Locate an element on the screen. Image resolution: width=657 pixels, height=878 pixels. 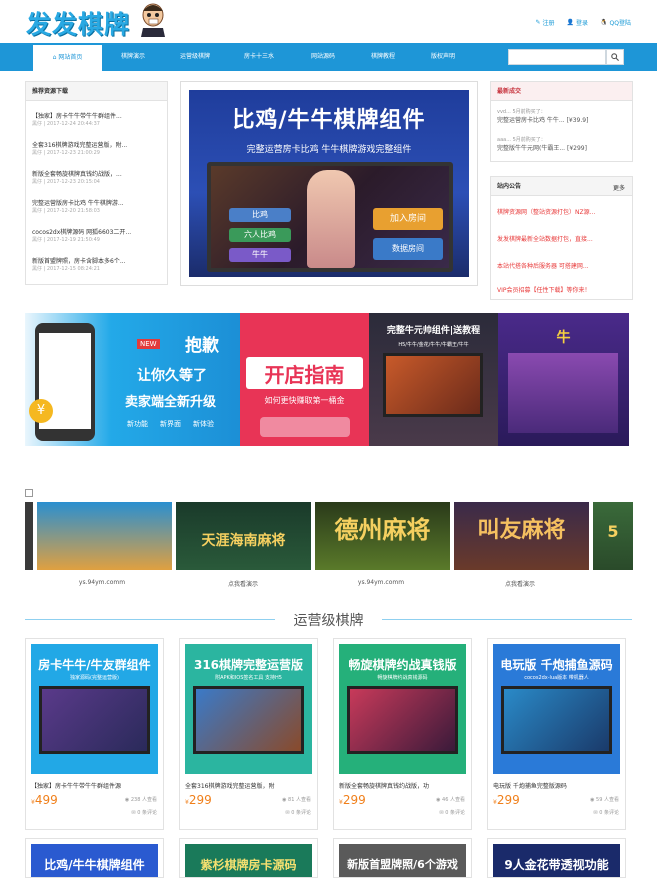
download-date: 黑仔 | 2017-12-24 20:44:37 is located at coordinates (66, 124).